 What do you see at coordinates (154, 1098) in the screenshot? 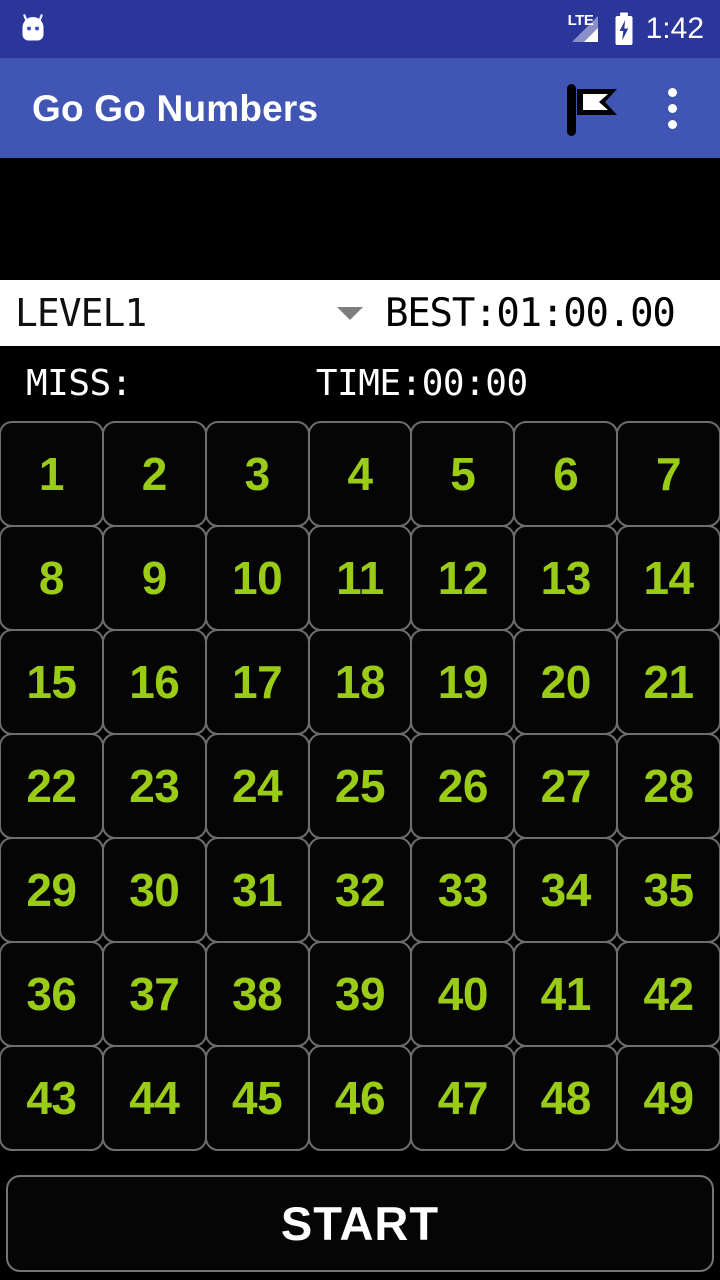
I see `number-cell: 44` at bounding box center [154, 1098].